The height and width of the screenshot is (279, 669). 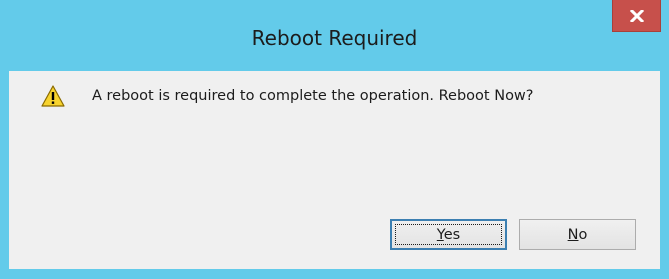 I want to click on window-title: Reboot Required, so click(x=334, y=38).